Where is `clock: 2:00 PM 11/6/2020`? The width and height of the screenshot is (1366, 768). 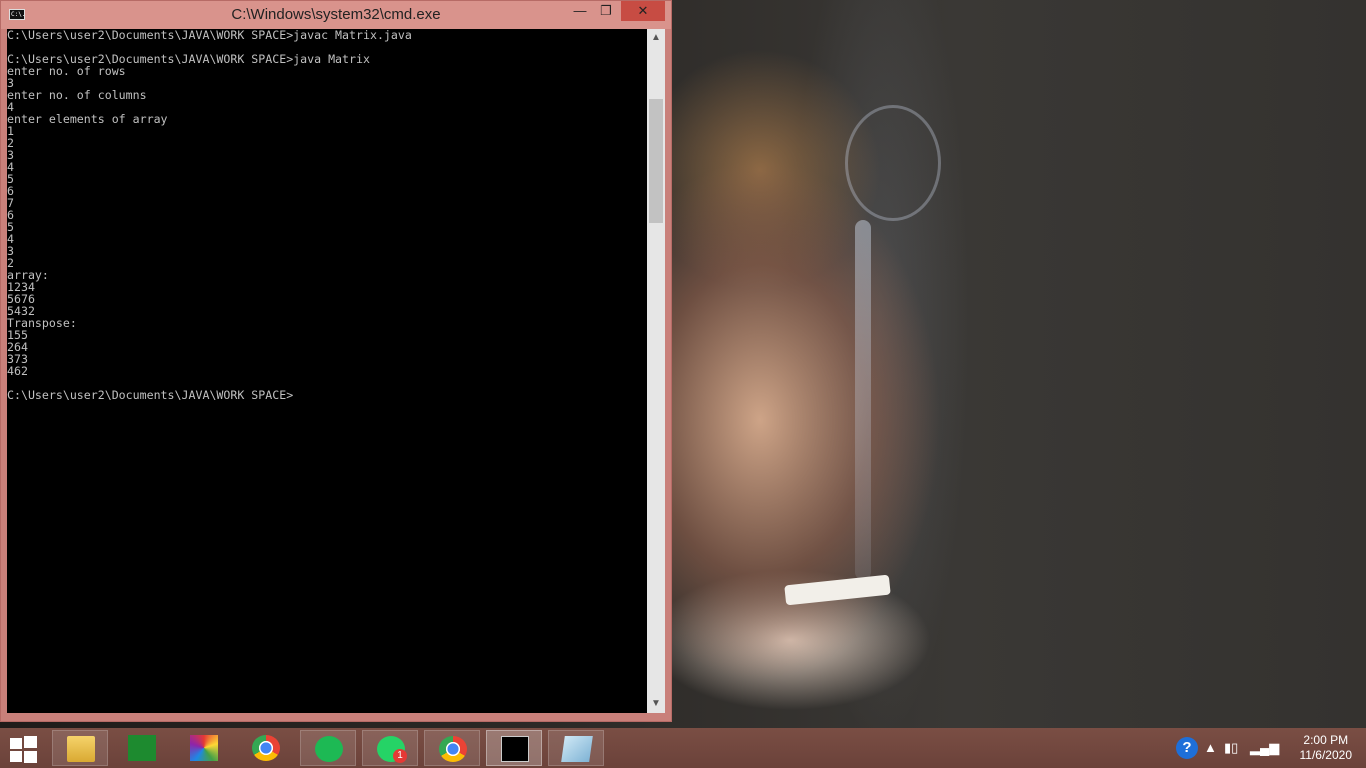
clock: 2:00 PM 11/6/2020 is located at coordinates (1326, 748).